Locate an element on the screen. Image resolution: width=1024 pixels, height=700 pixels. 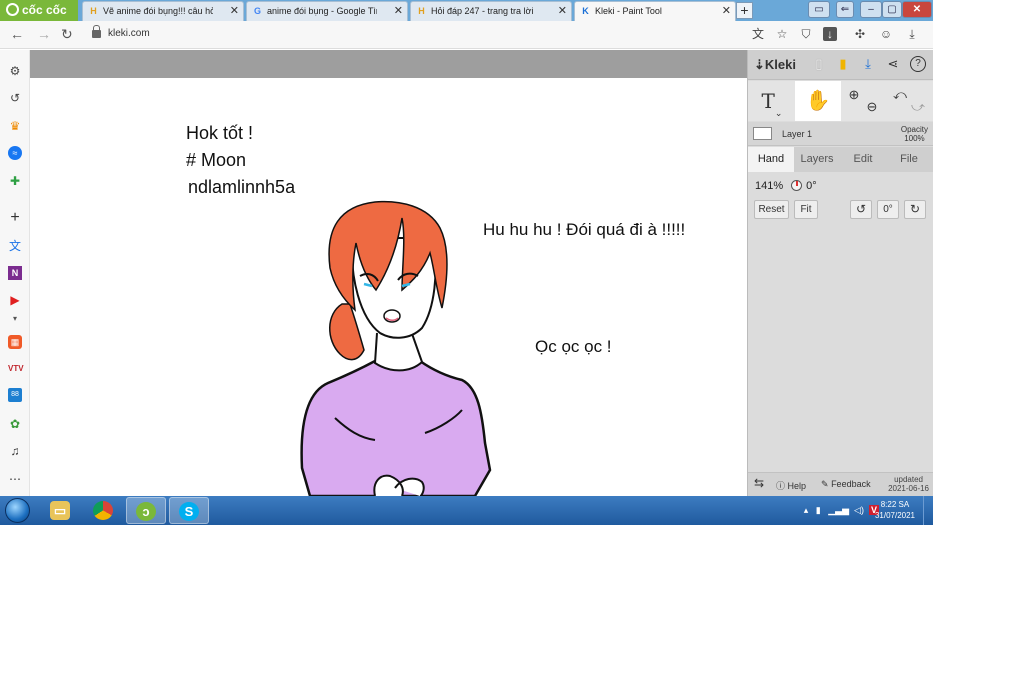
rotate-left-icon: ↺ is located at coordinates (861, 209).